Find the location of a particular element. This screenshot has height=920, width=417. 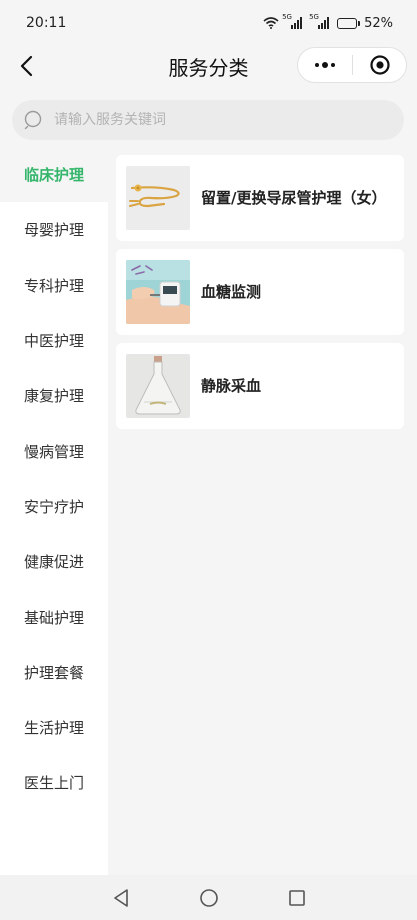

system-navigation-bar is located at coordinates (208, 897).